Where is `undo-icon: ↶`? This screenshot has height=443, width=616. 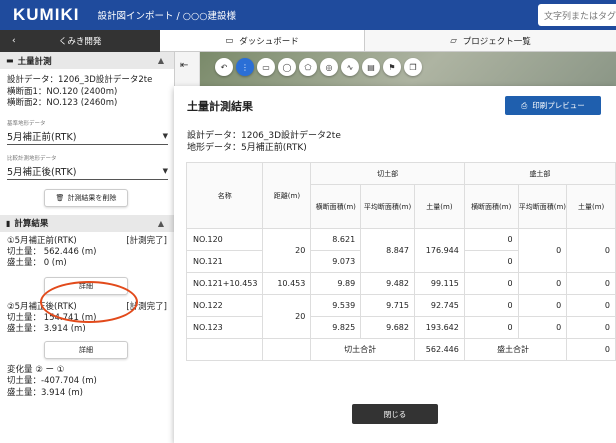
undo-icon: ↶ is located at coordinates (224, 67).